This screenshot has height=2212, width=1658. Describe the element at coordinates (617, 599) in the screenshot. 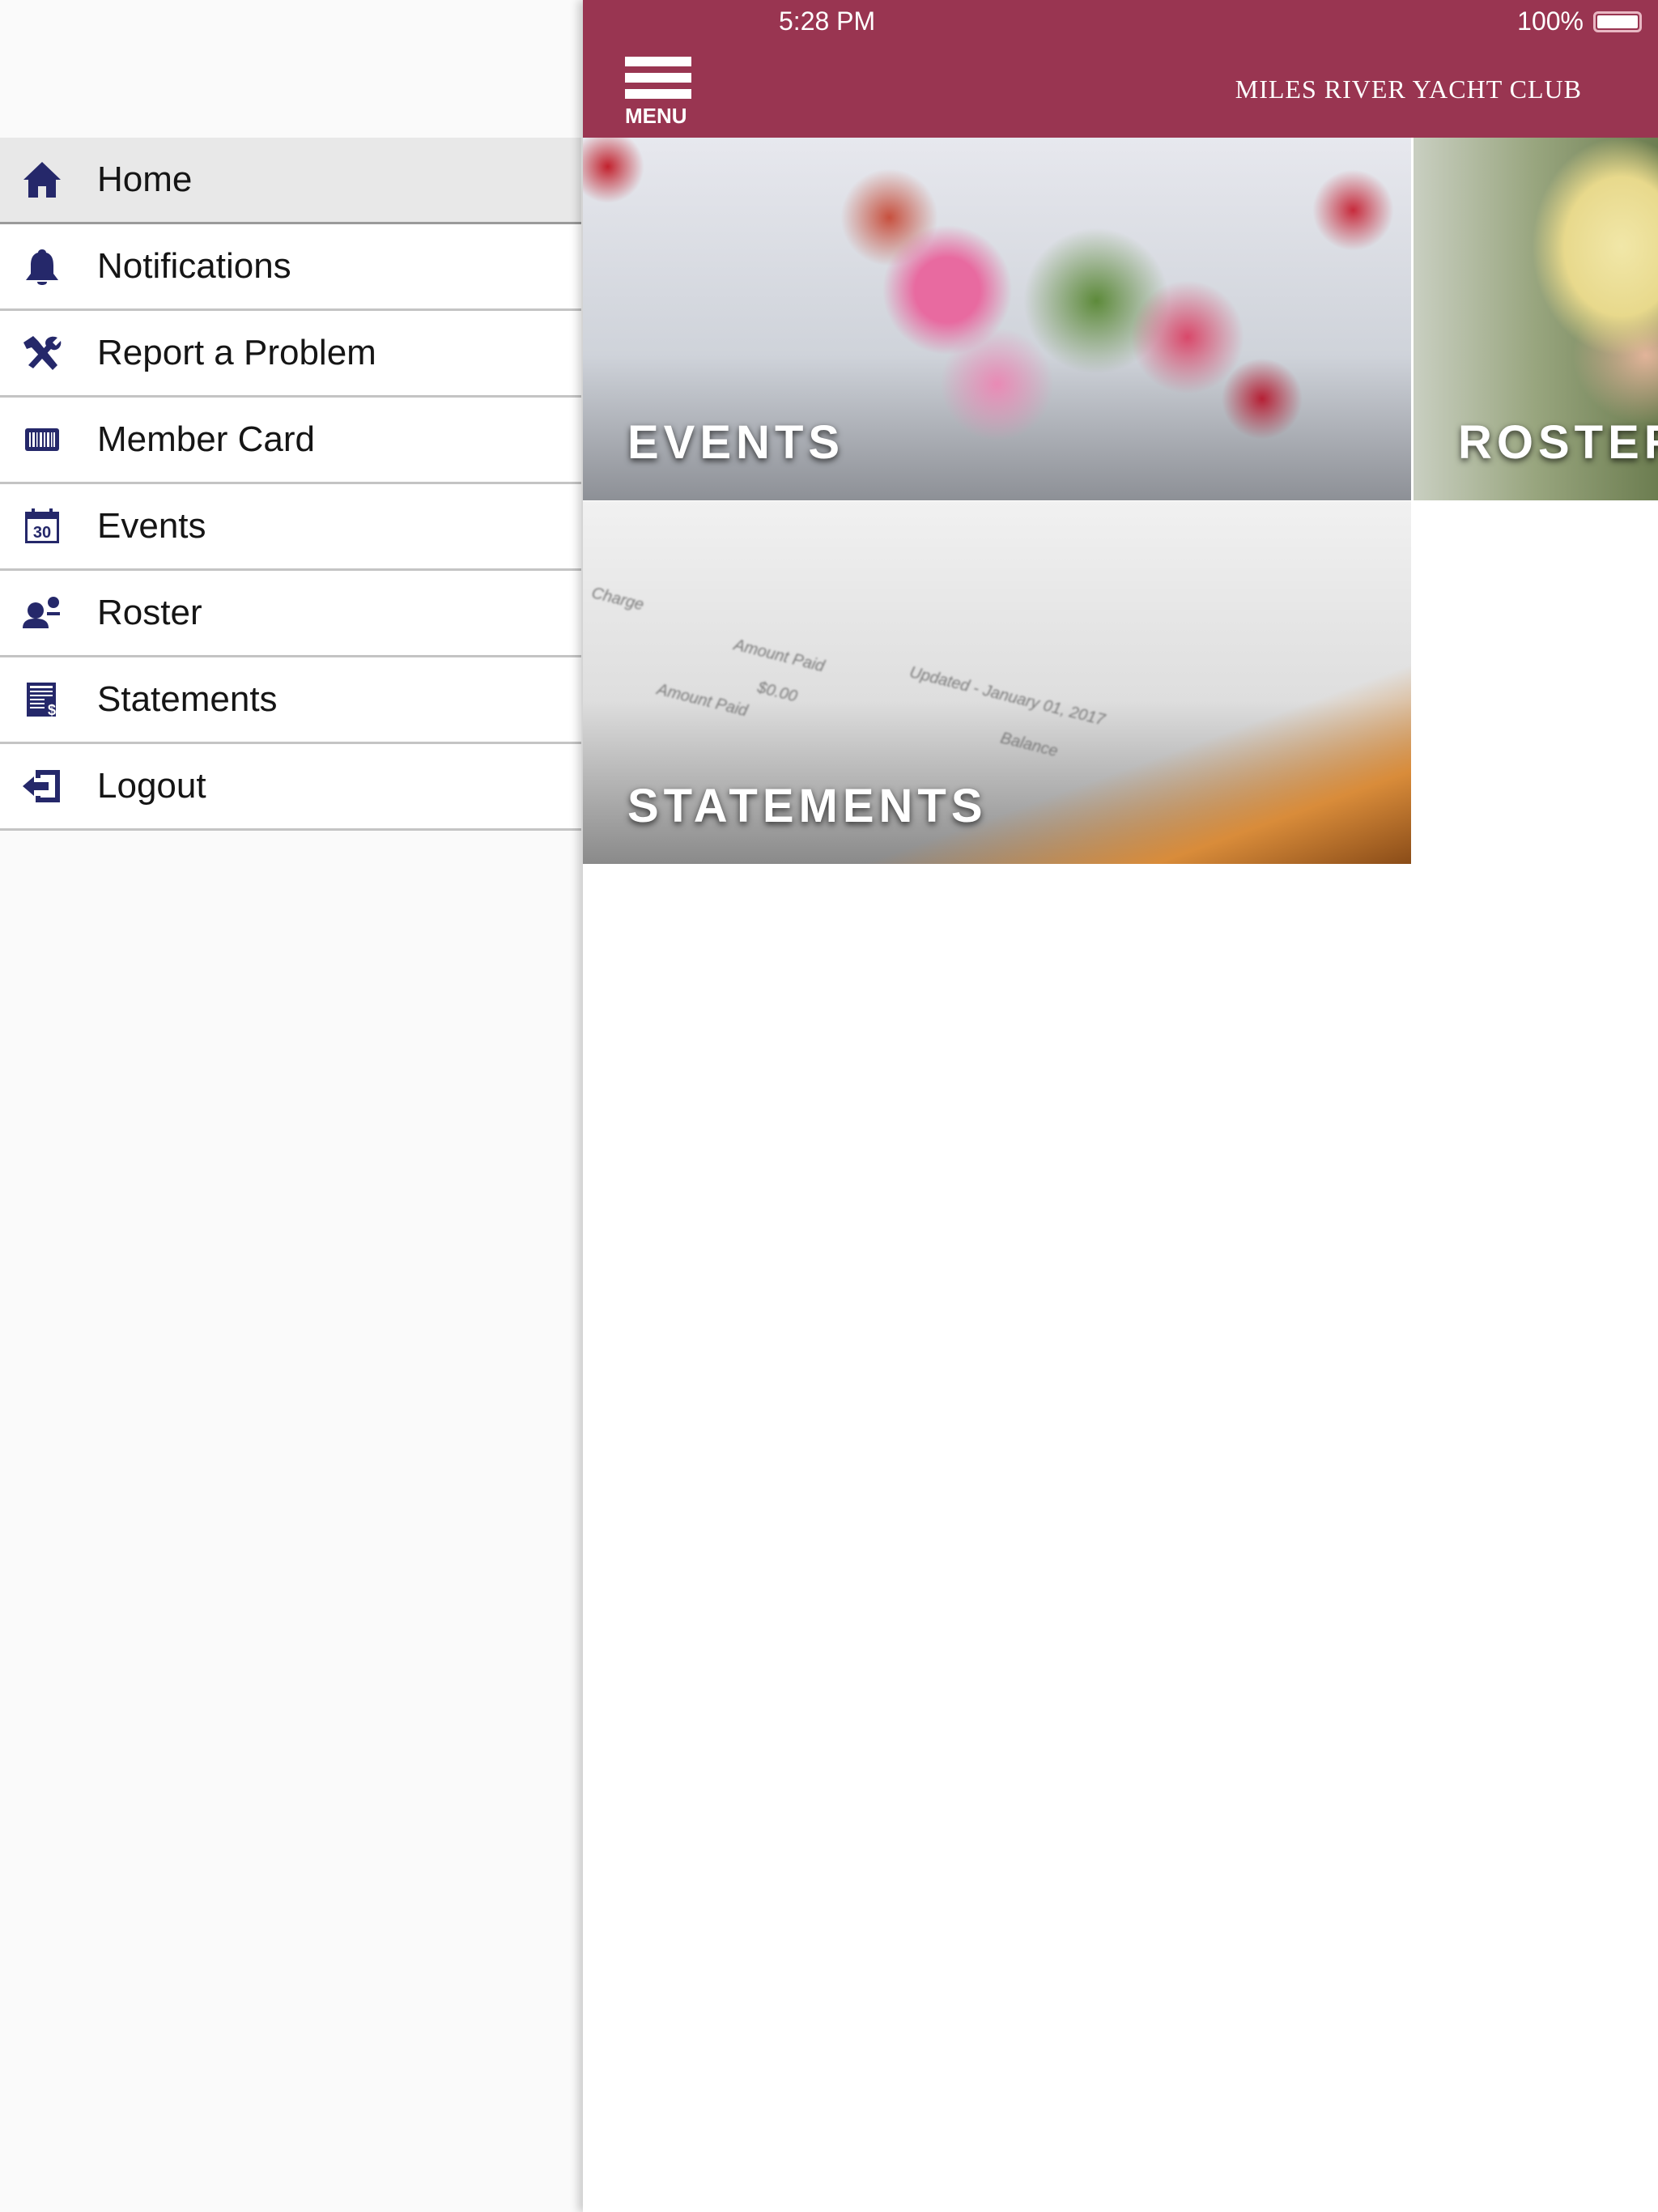

I see `image-text: Charge` at that location.